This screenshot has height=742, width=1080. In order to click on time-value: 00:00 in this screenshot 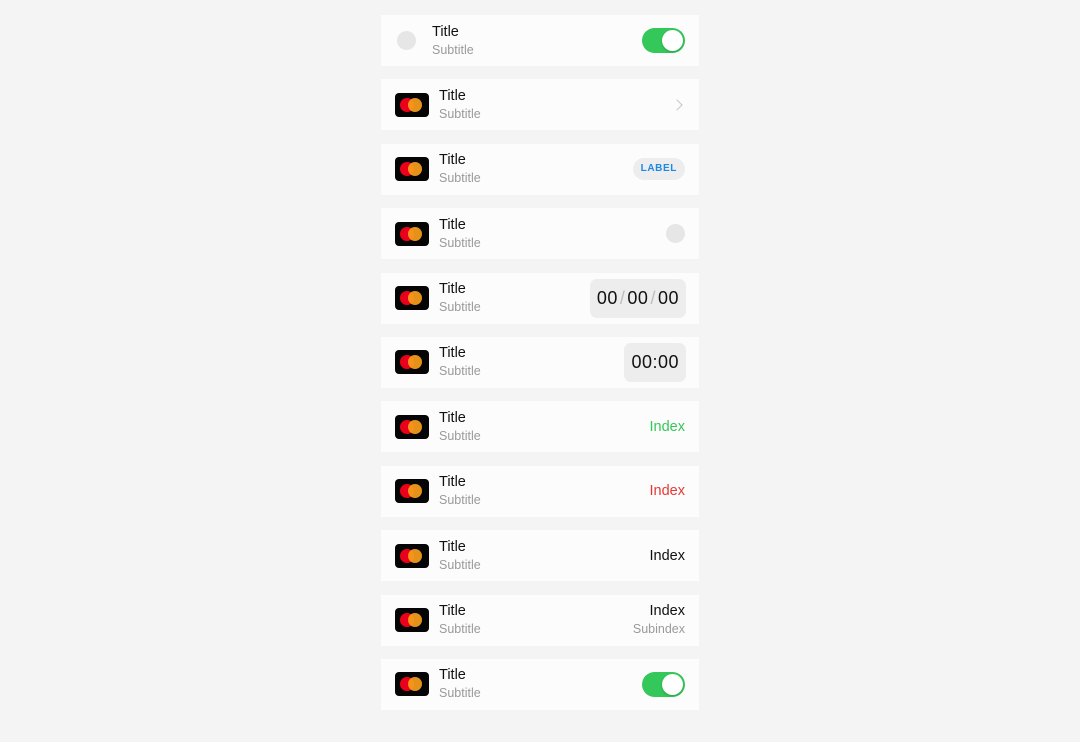, I will do `click(655, 361)`.